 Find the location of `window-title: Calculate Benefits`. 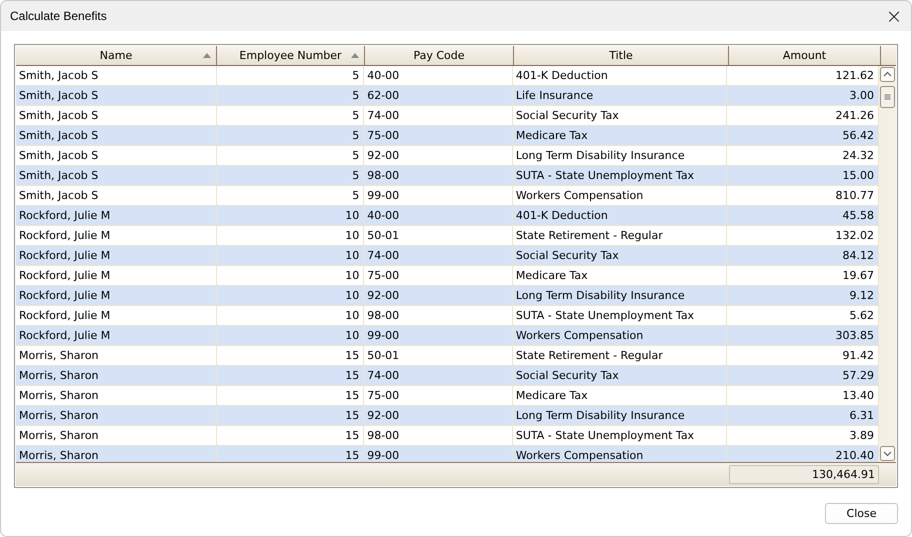

window-title: Calculate Benefits is located at coordinates (58, 16).